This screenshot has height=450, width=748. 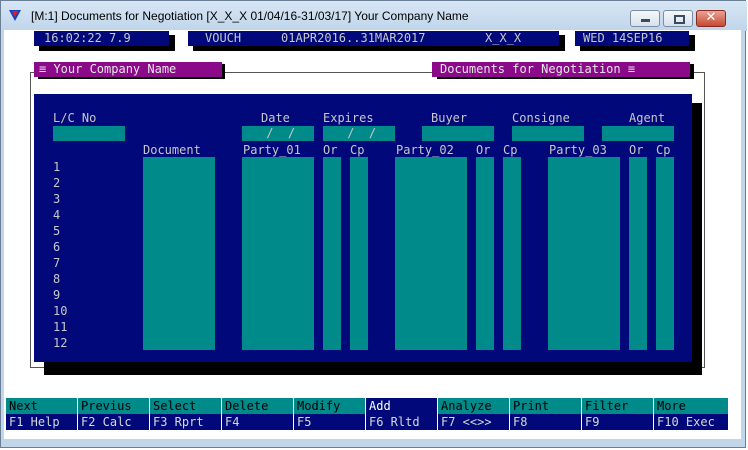 I want to click on fkey-f3-label: F3 Rprt, so click(x=185, y=422).